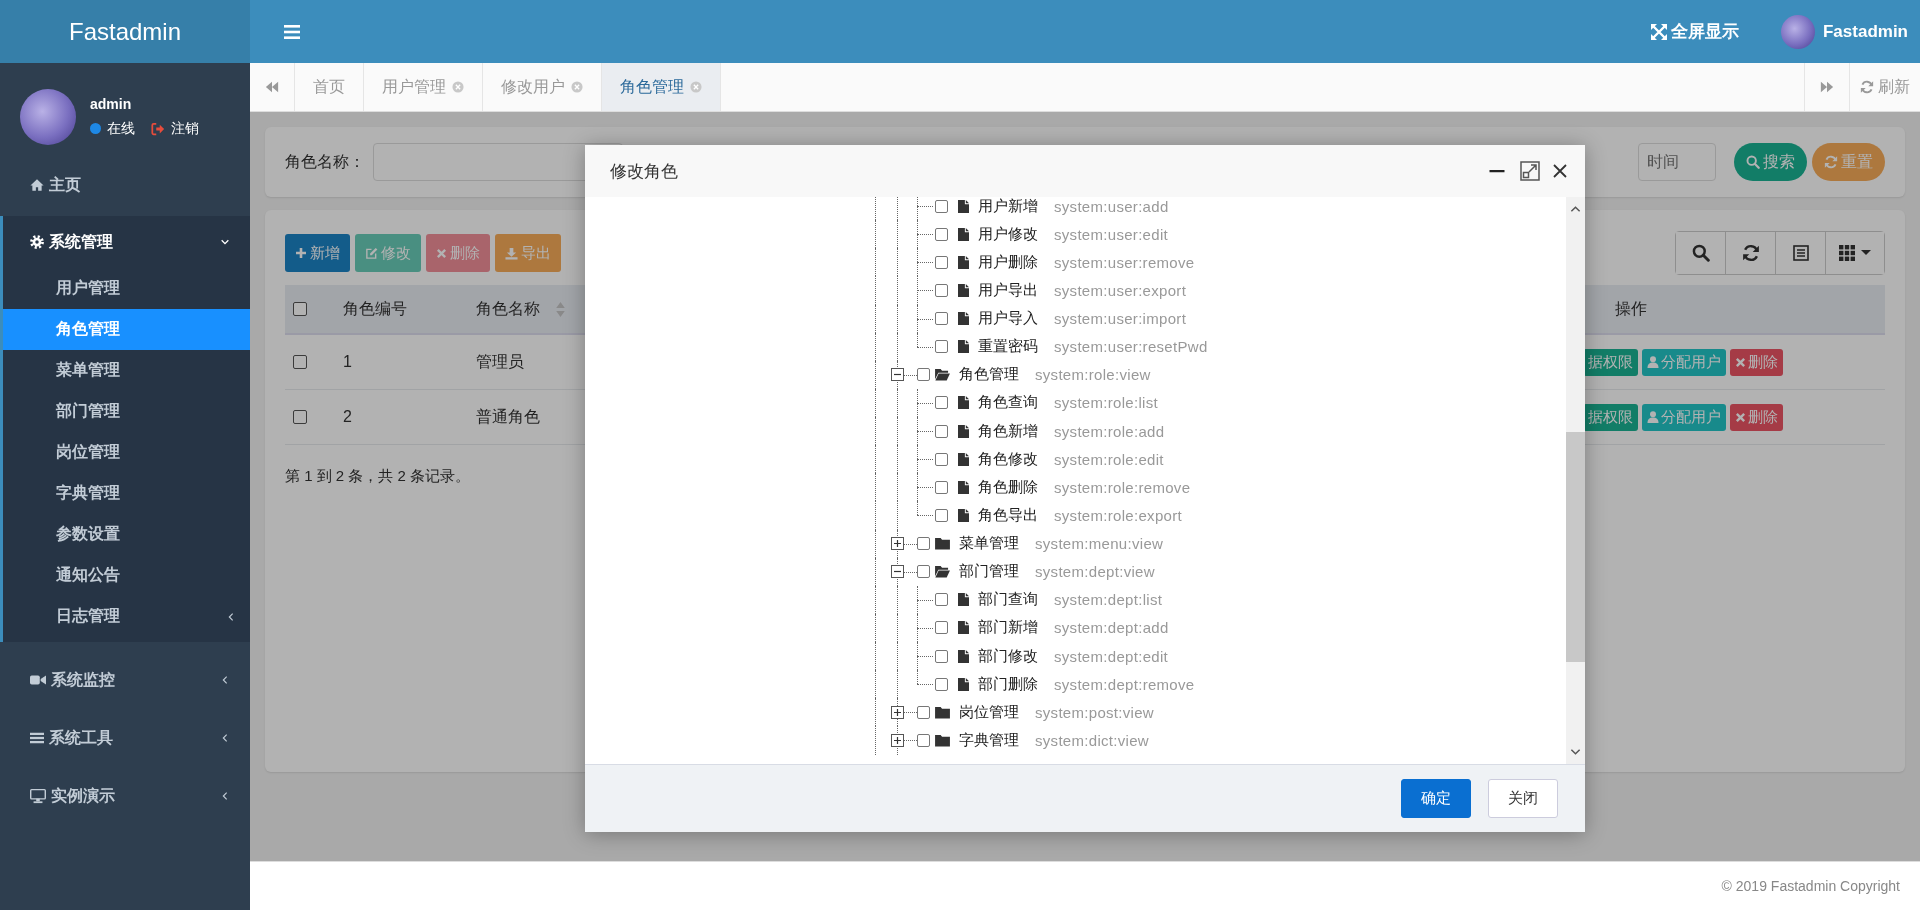  What do you see at coordinates (1008, 403) in the screenshot?
I see `tree-node-label: 角色查询` at bounding box center [1008, 403].